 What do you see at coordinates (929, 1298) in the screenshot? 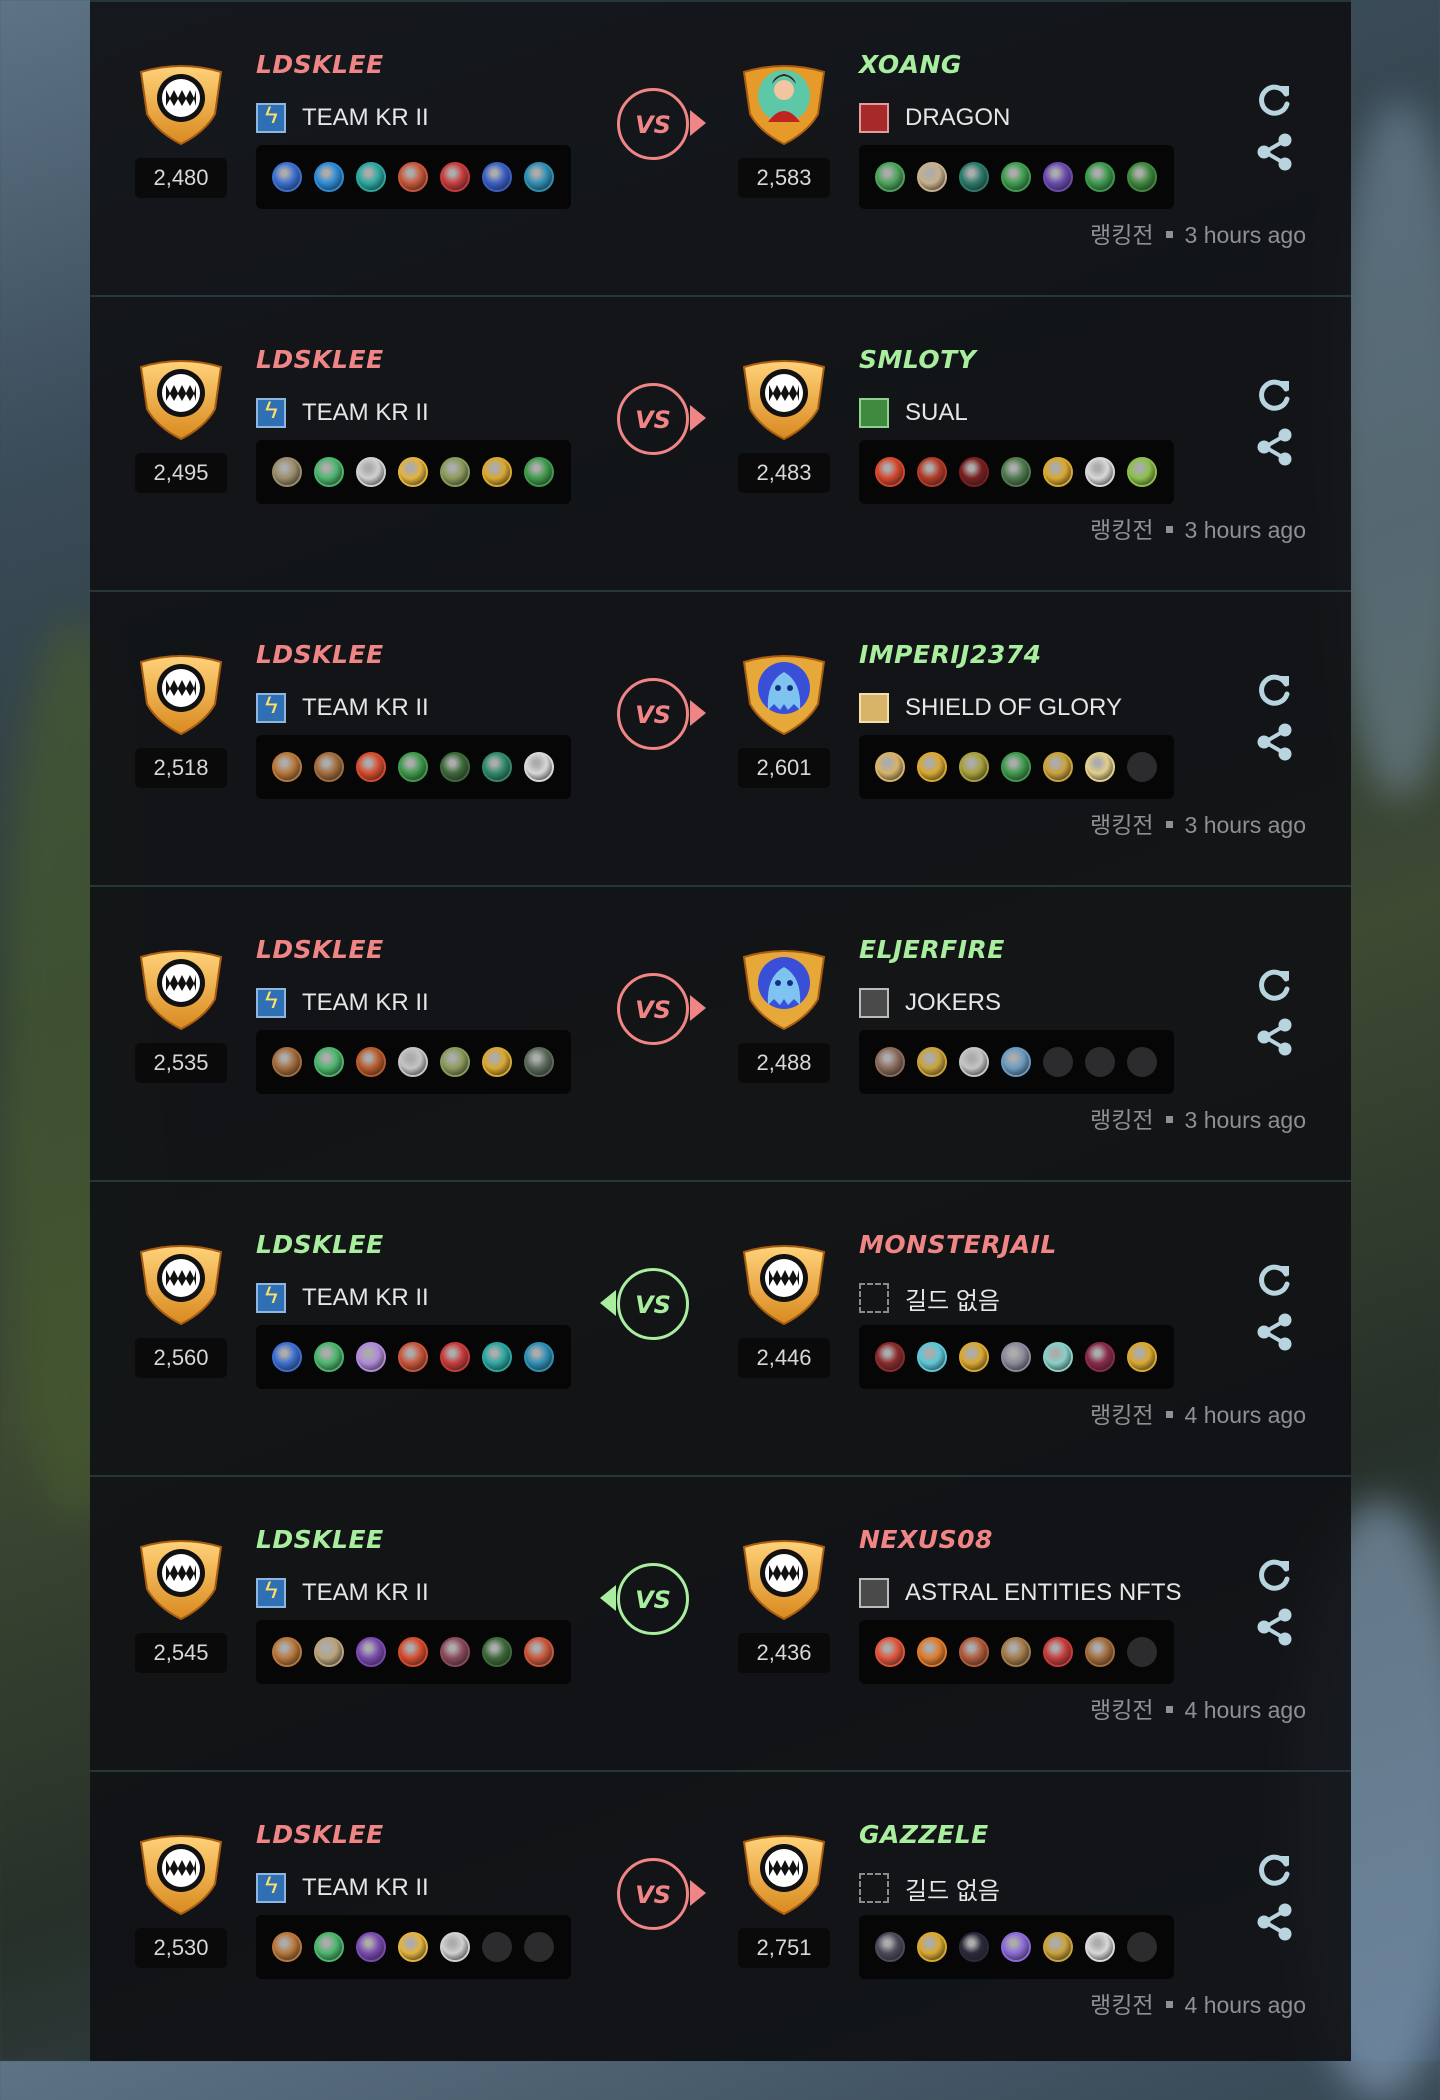
I see `opponent-guild: 길드 없음` at bounding box center [929, 1298].